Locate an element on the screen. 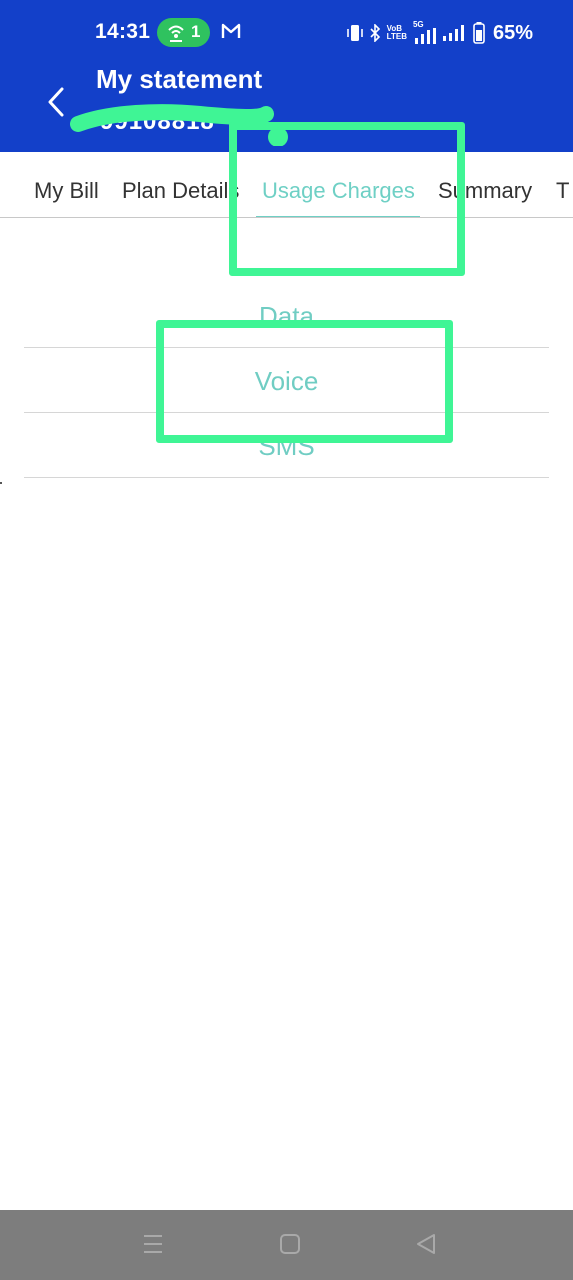 The height and width of the screenshot is (1280, 573). battery-icon is located at coordinates (479, 33).